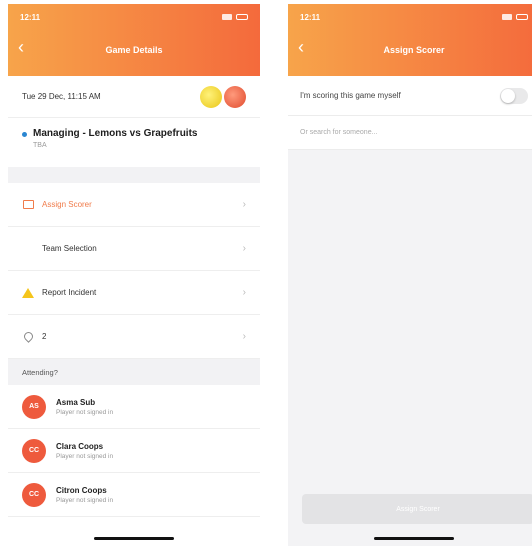  Describe the element at coordinates (134, 495) in the screenshot. I see `player-row: CC Citron Coops Player not signed in` at that location.